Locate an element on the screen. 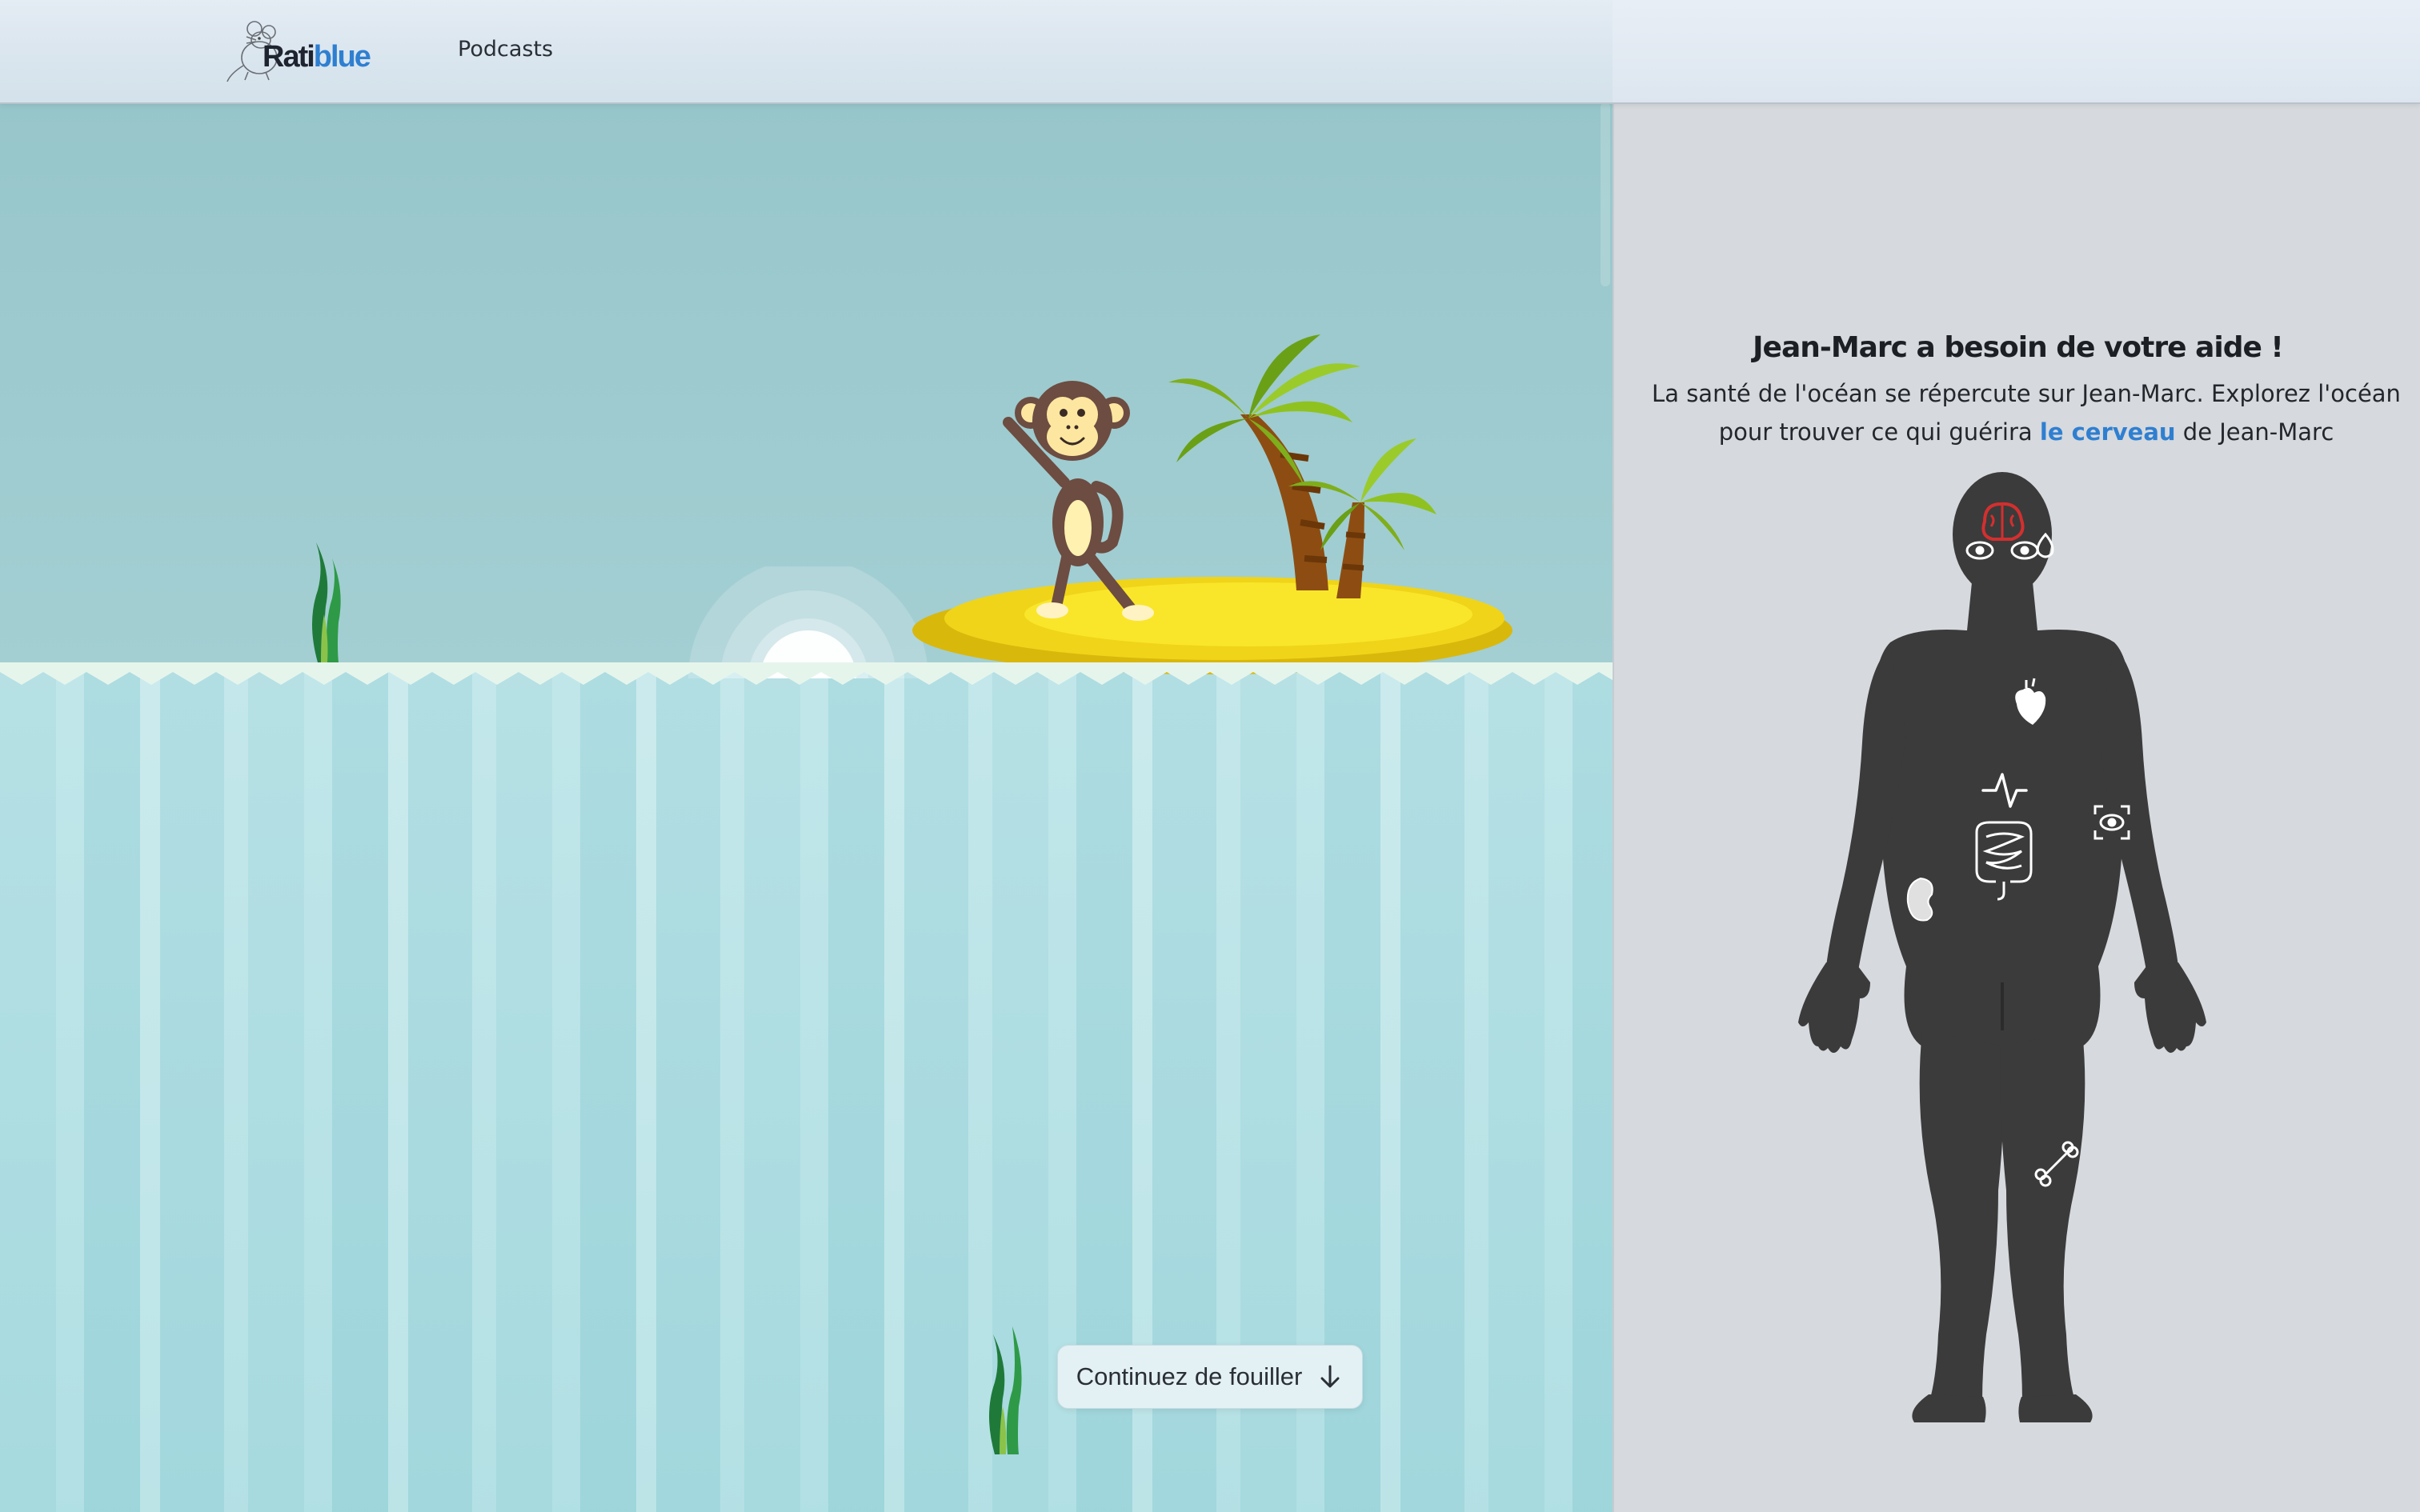 This screenshot has width=2420, height=1512. waterline-foam is located at coordinates (806, 673).